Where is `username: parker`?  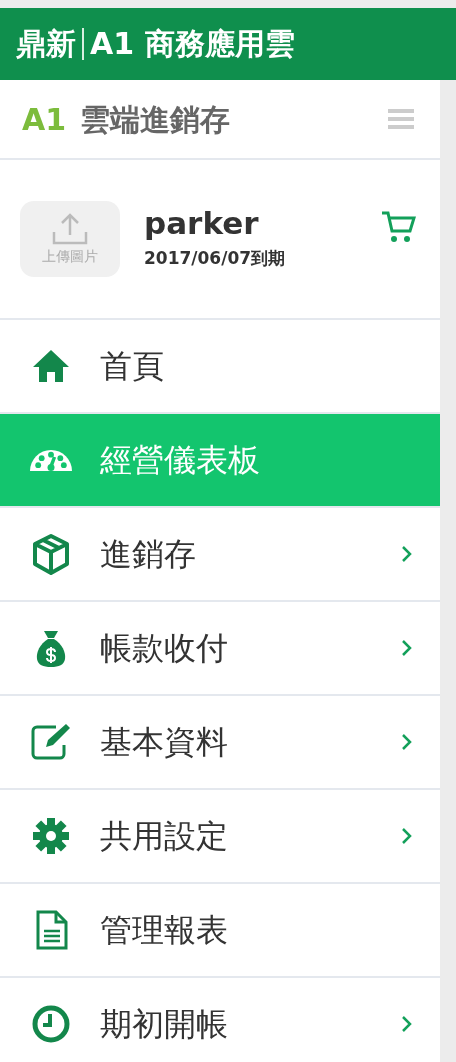
username: parker is located at coordinates (202, 223).